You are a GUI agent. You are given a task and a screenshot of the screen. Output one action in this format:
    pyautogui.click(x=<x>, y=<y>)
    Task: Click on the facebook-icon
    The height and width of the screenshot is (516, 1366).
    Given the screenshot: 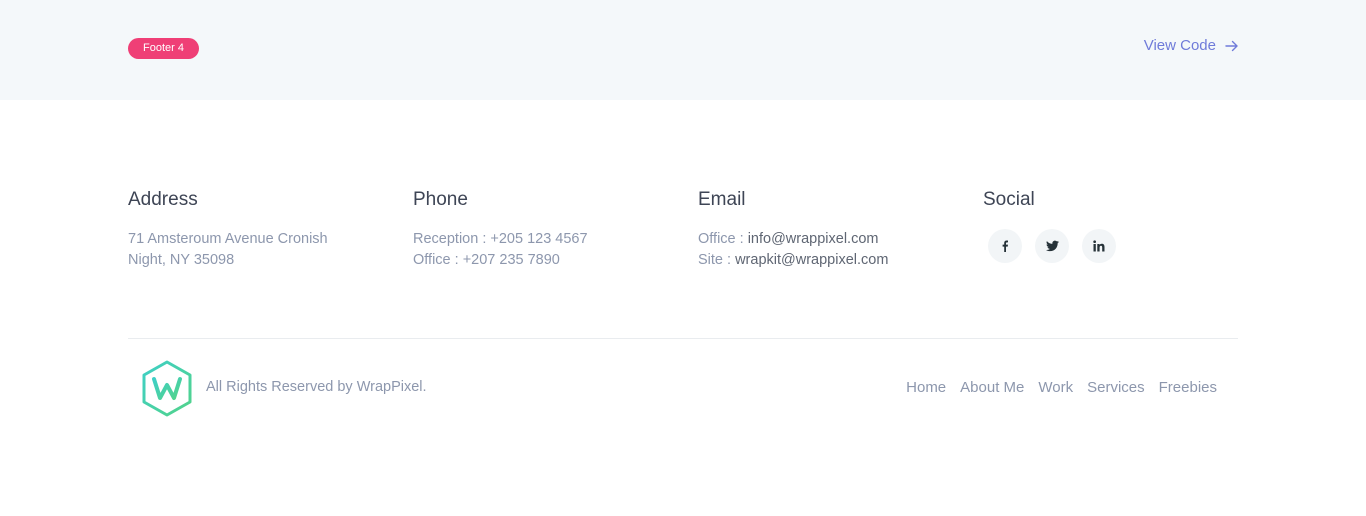 What is the action you would take?
    pyautogui.click(x=1005, y=246)
    